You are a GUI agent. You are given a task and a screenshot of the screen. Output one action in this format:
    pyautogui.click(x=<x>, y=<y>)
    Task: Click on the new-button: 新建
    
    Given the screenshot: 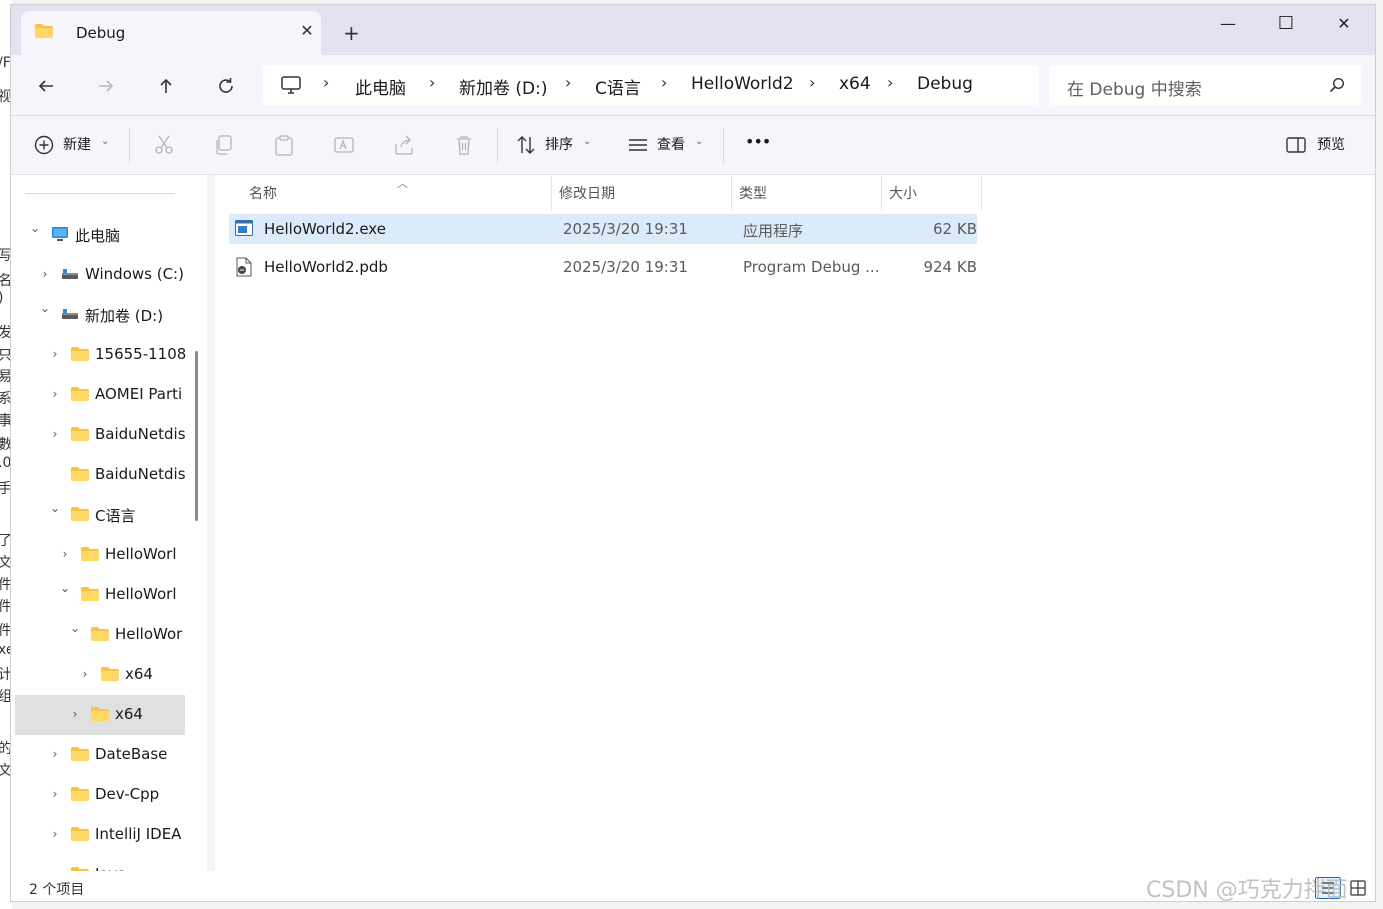 What is the action you would take?
    pyautogui.click(x=77, y=144)
    